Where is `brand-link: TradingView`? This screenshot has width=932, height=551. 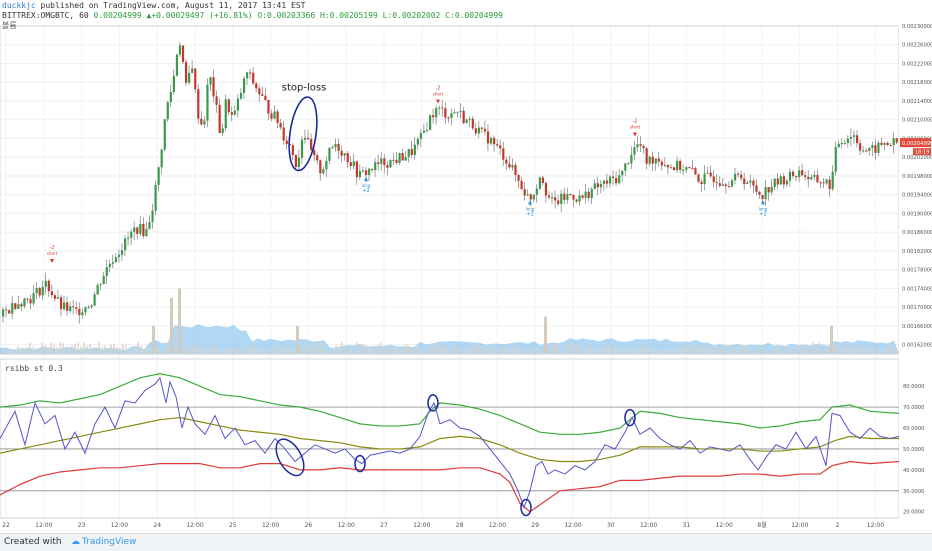
brand-link: TradingView is located at coordinates (109, 542).